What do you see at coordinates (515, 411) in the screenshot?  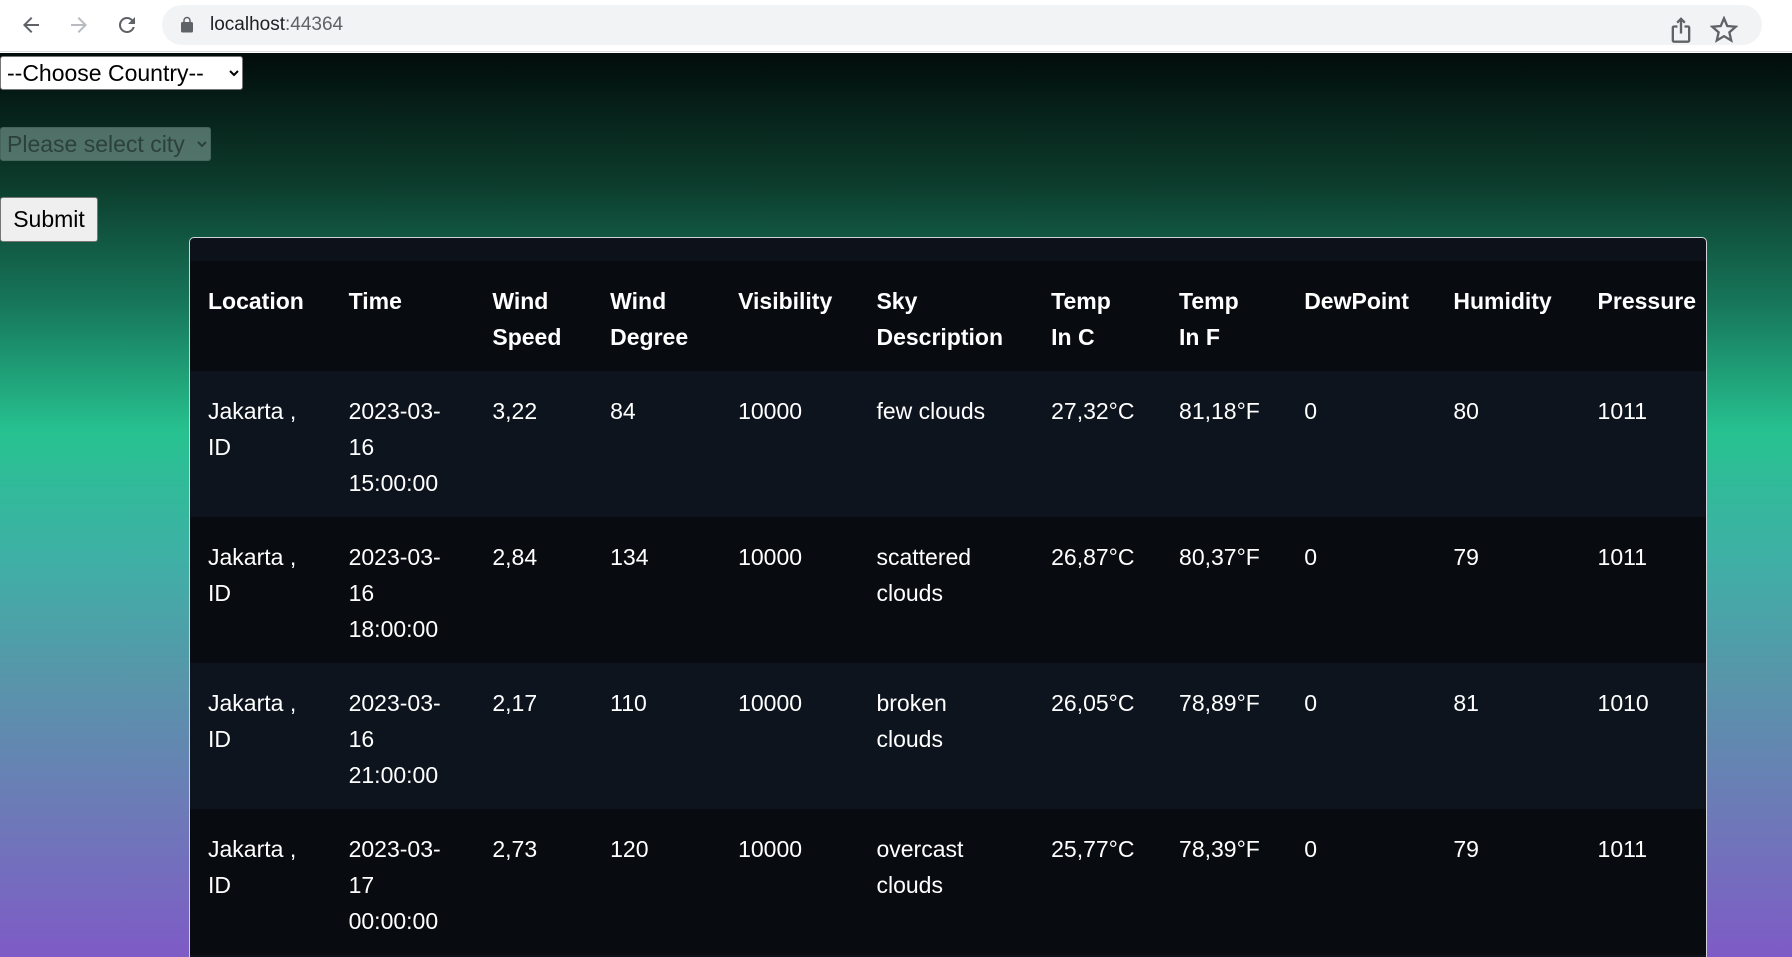 I see `cell-wind-speed: 3,22` at bounding box center [515, 411].